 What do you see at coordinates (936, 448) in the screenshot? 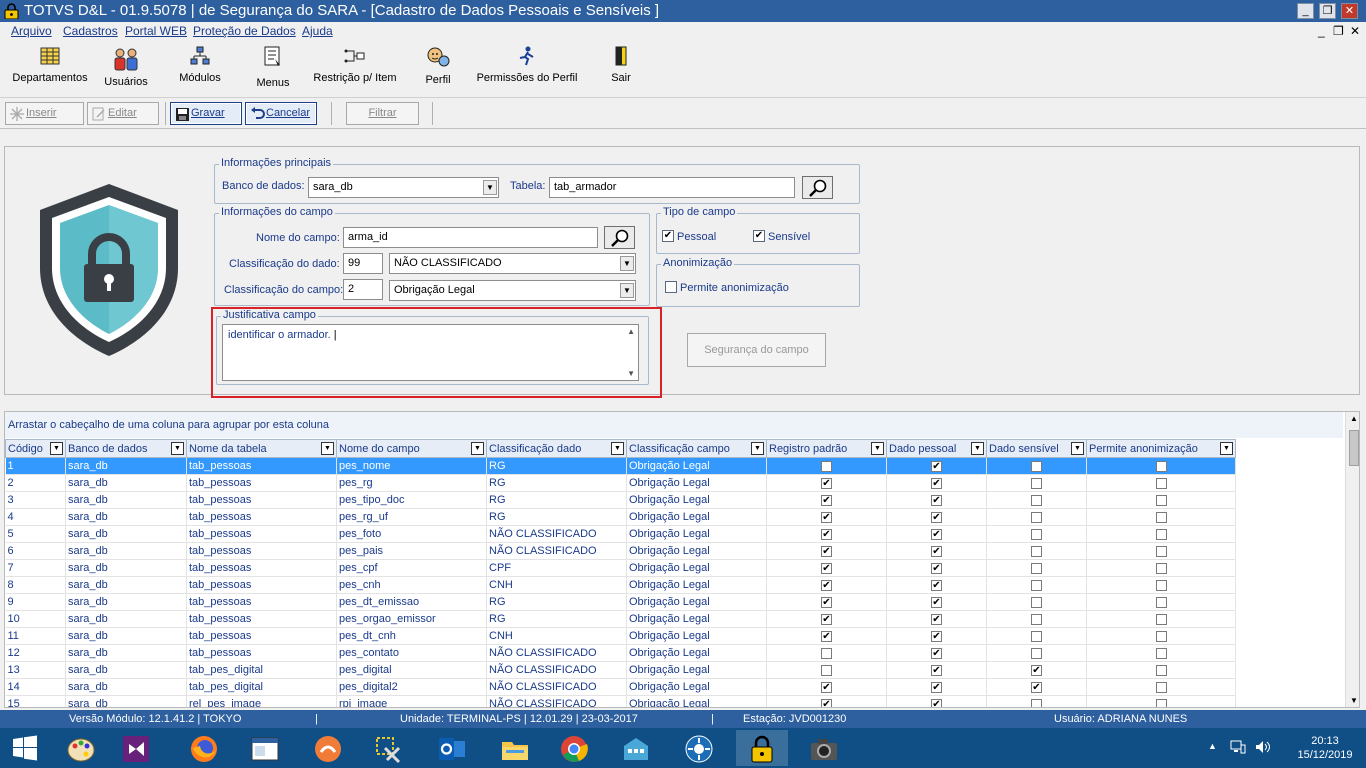
I see `grid-header-col-dado-pessoal: Dado pessoal ▼` at bounding box center [936, 448].